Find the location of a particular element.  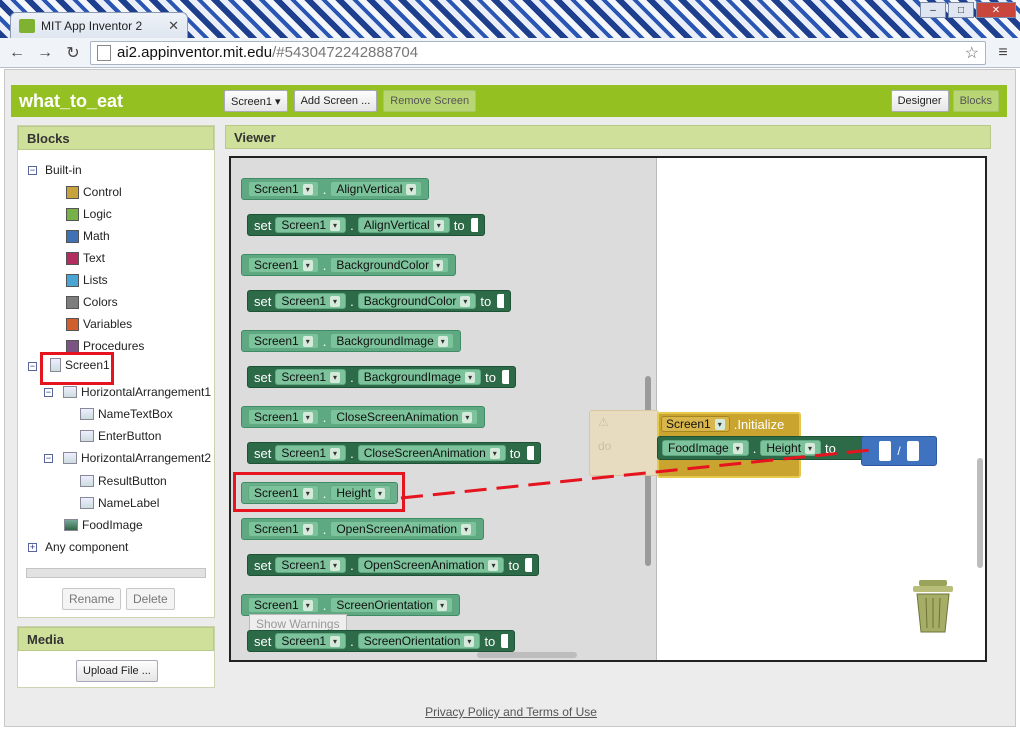

tree-item-ha1: − HorizontalArrangement1 is located at coordinates (127, 392).